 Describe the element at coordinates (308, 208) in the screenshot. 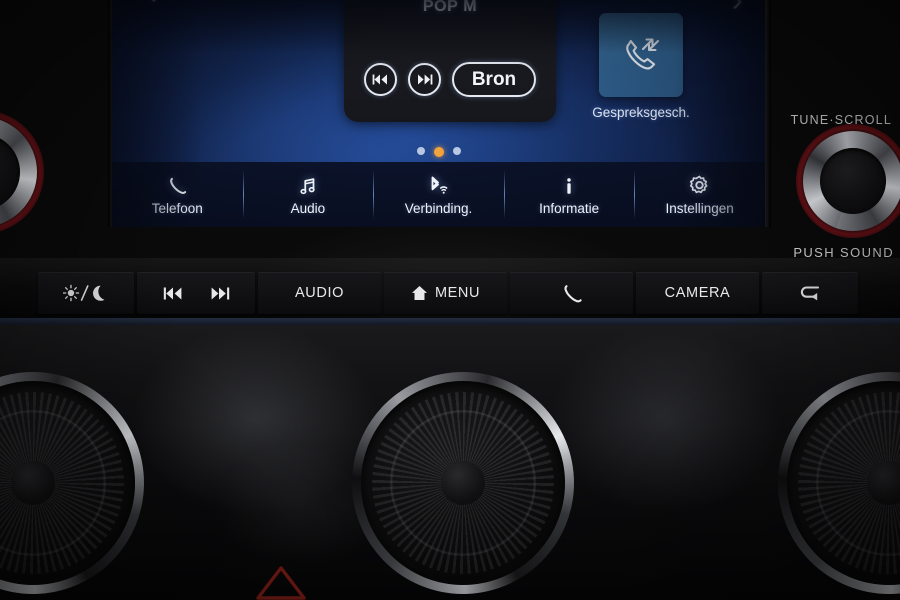

I see `nav-label-audio: Audio` at that location.